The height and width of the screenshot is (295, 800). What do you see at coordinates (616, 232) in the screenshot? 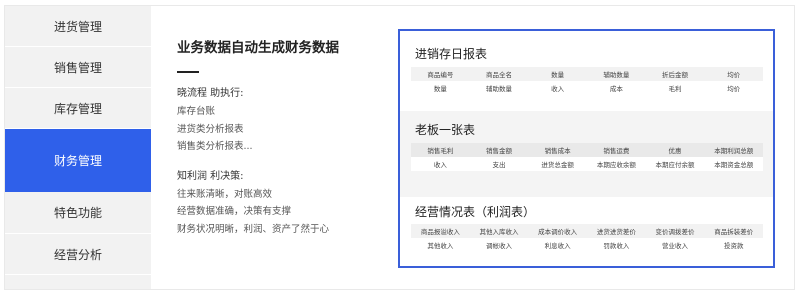
I see `table-cell: 进货进货差价` at bounding box center [616, 232].